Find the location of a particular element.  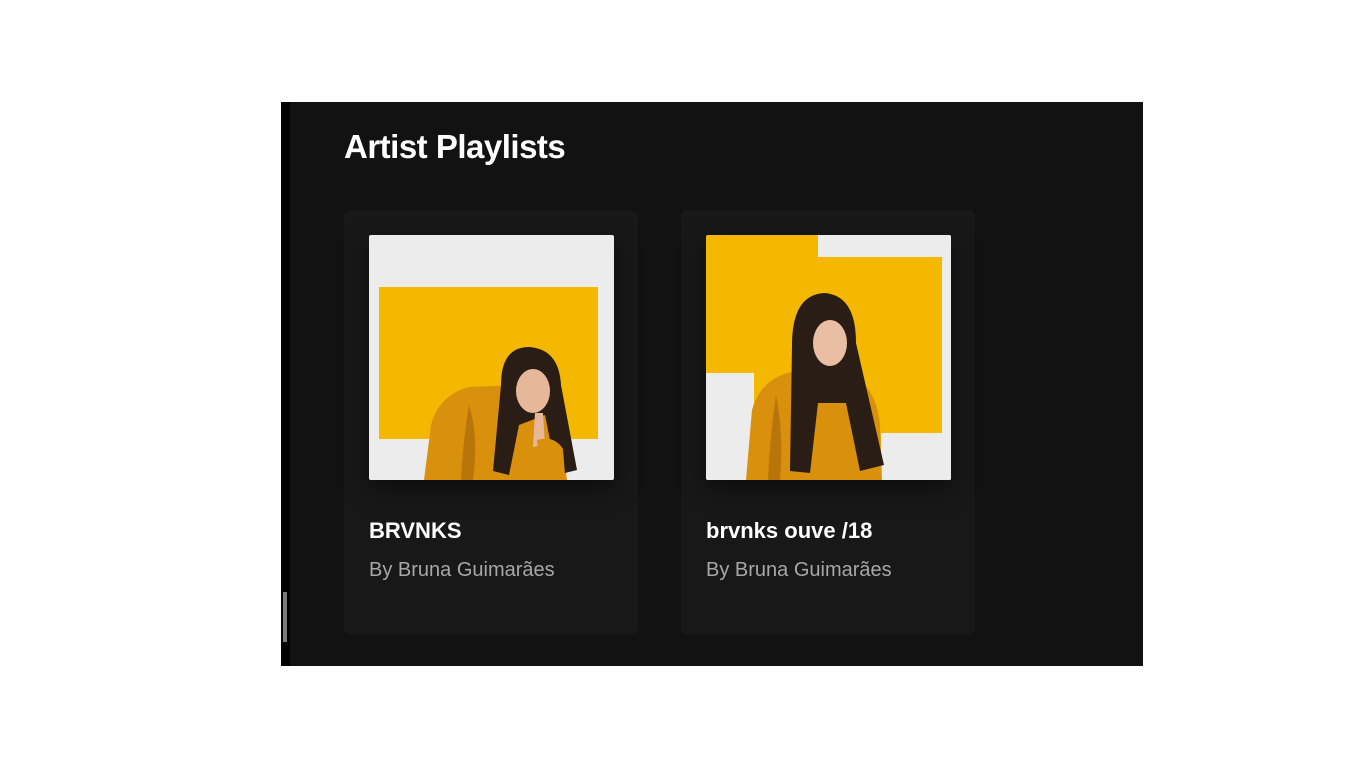

playlist-card: brvnks ouve /18 By Bruna Guimarães is located at coordinates (828, 422).